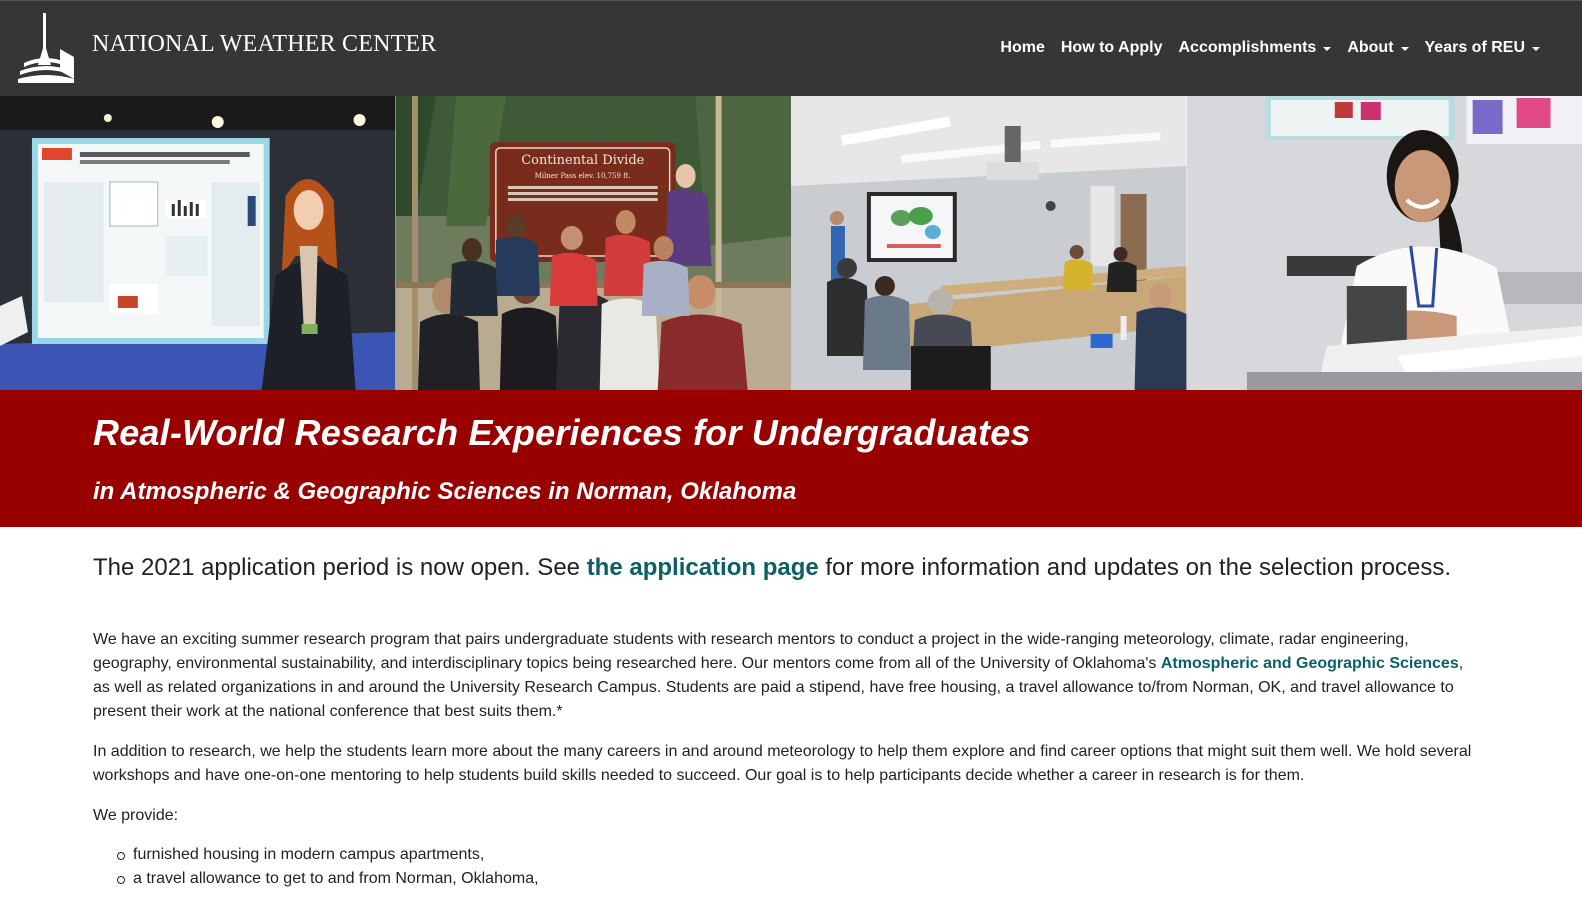  What do you see at coordinates (1474, 47) in the screenshot?
I see `nav-years-of-reu-label: Years of REU` at bounding box center [1474, 47].